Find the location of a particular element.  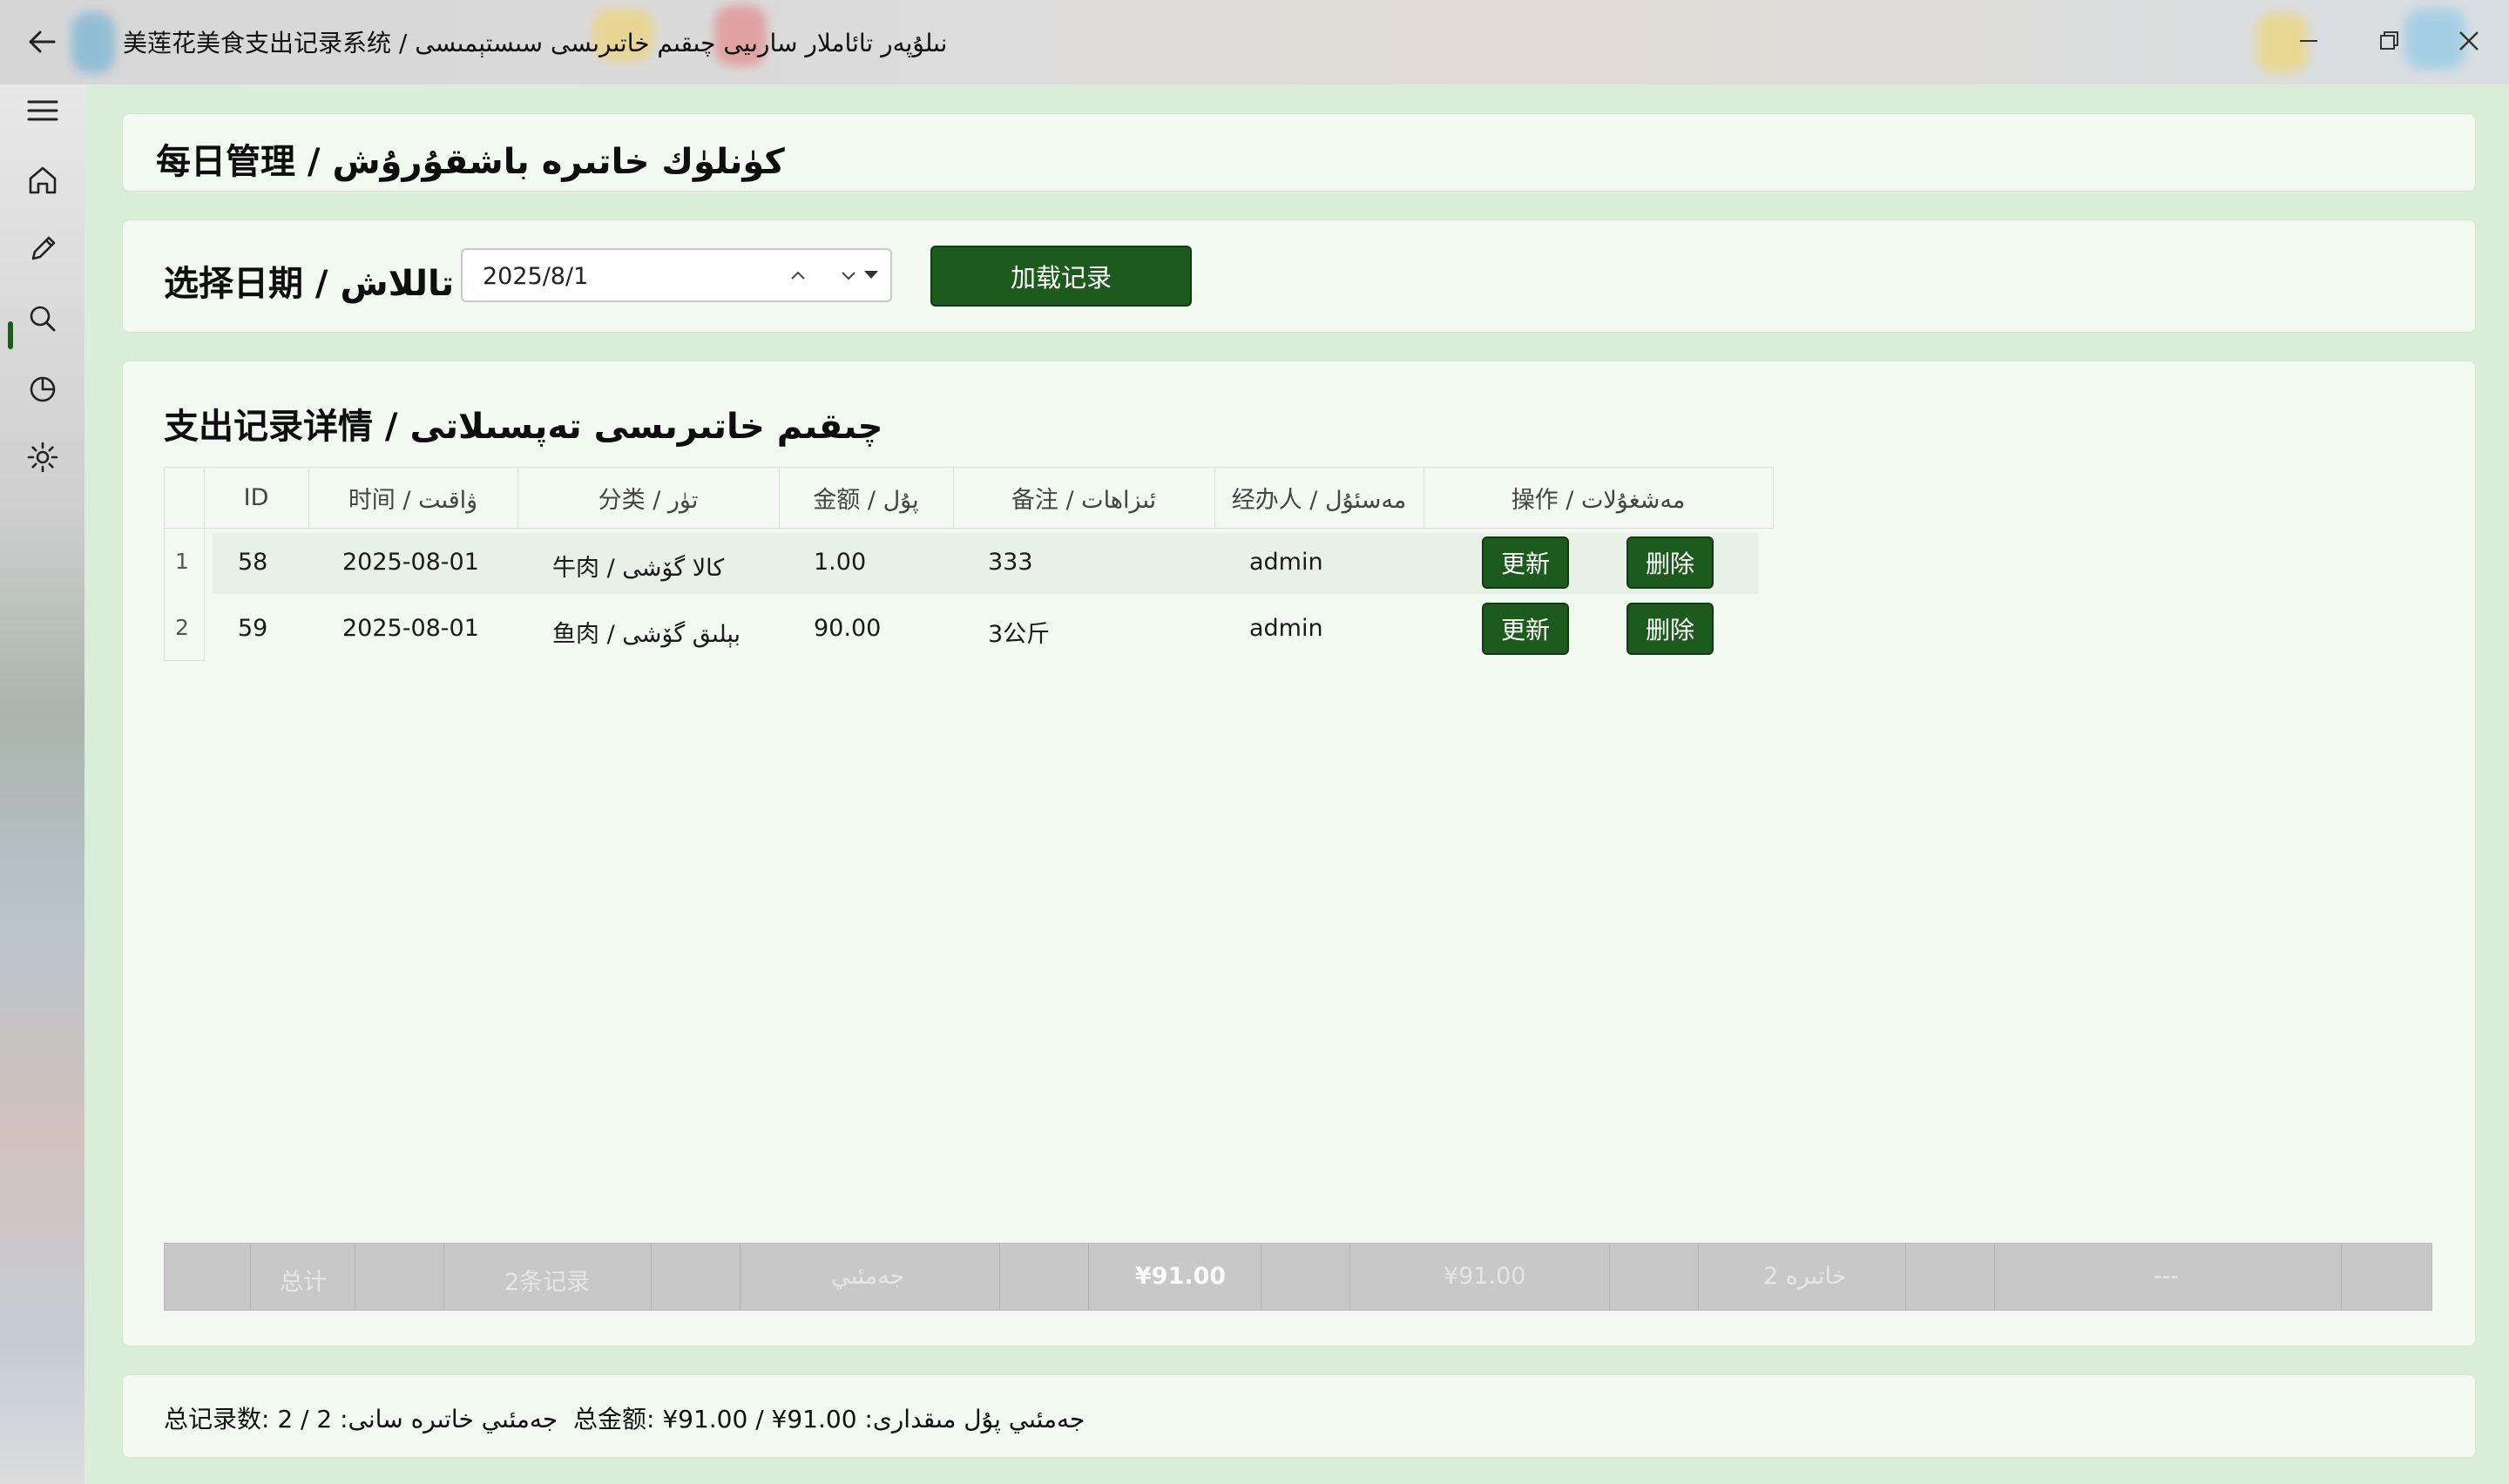

column-header-operator: 经办人 / مەسئۇل is located at coordinates (1319, 498).